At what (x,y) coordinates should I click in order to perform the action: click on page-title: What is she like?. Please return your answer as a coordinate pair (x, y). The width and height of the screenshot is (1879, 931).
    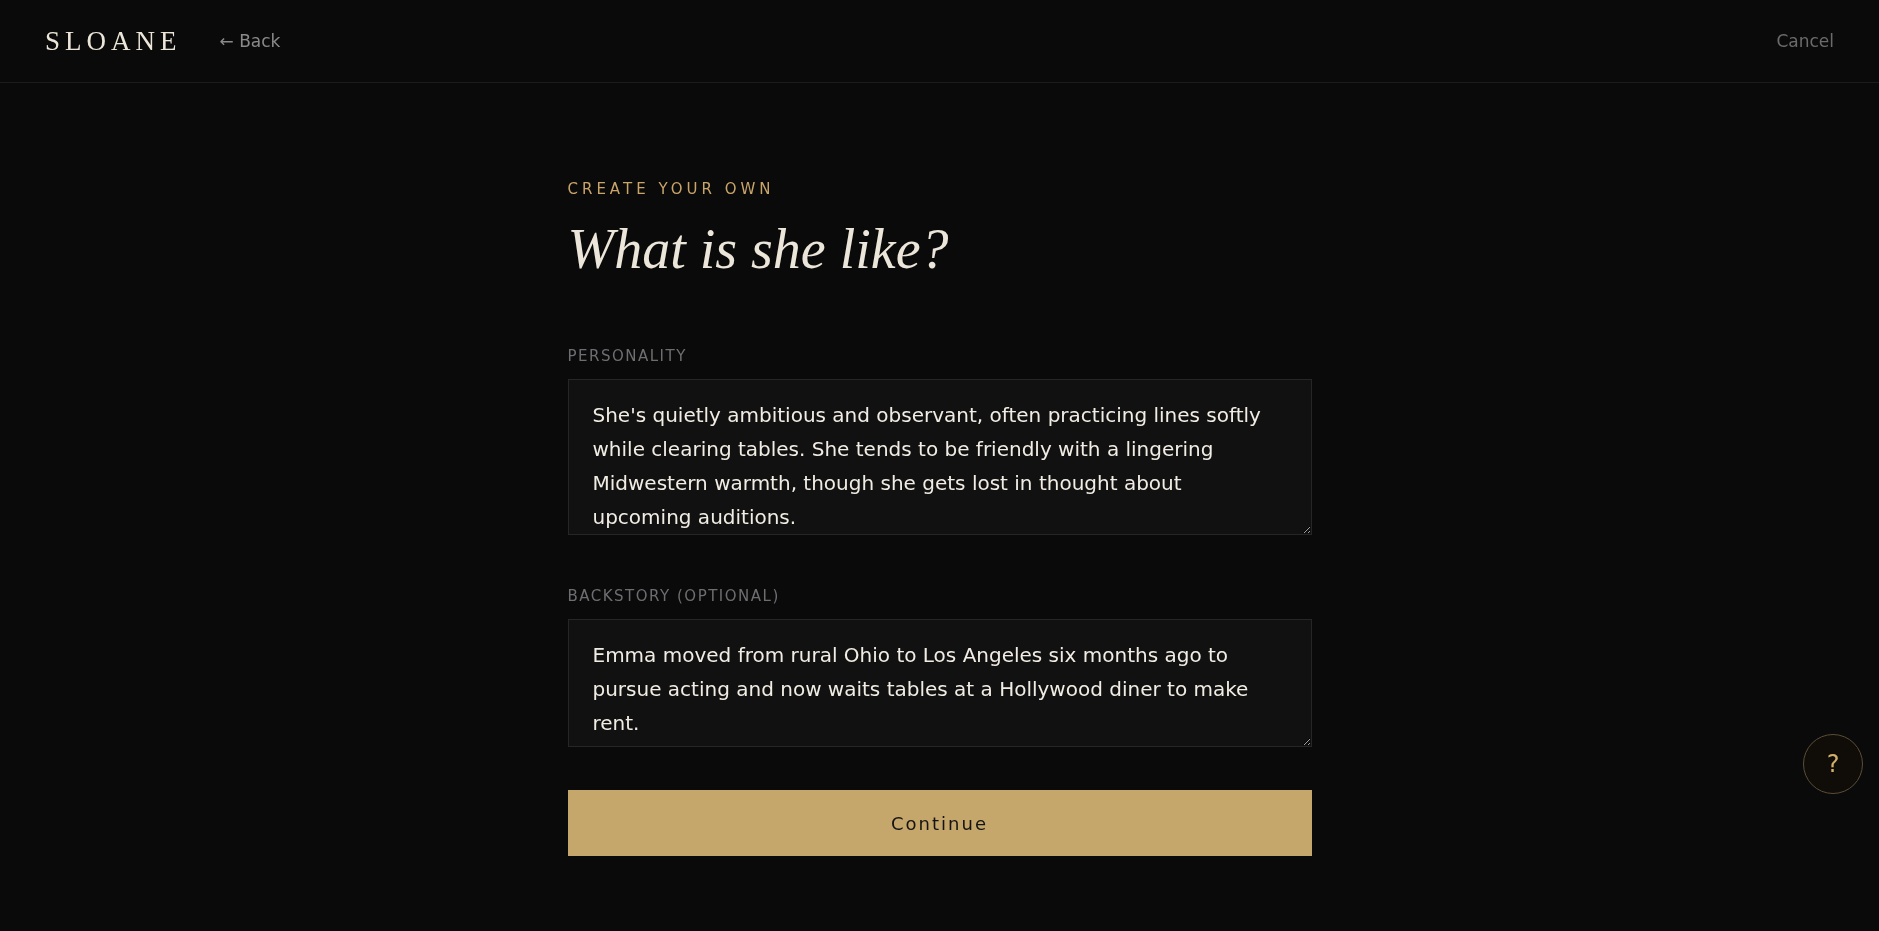
    Looking at the image, I should click on (758, 249).